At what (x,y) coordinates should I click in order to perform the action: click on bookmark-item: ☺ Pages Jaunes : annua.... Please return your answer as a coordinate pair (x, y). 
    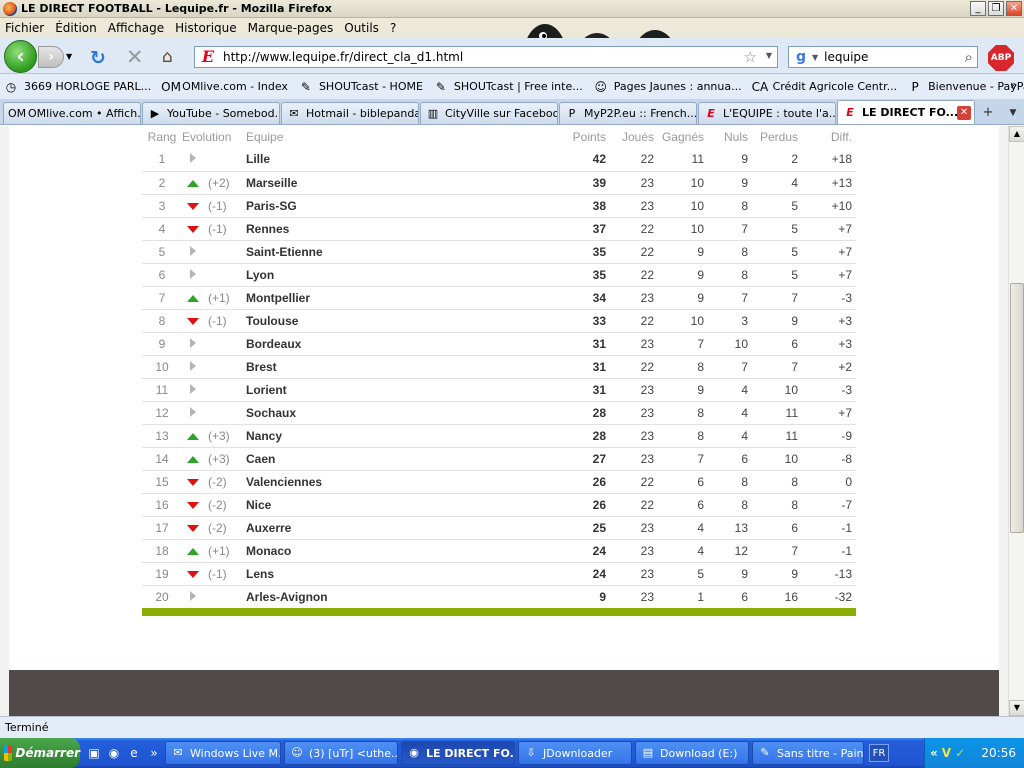
    Looking at the image, I should click on (667, 87).